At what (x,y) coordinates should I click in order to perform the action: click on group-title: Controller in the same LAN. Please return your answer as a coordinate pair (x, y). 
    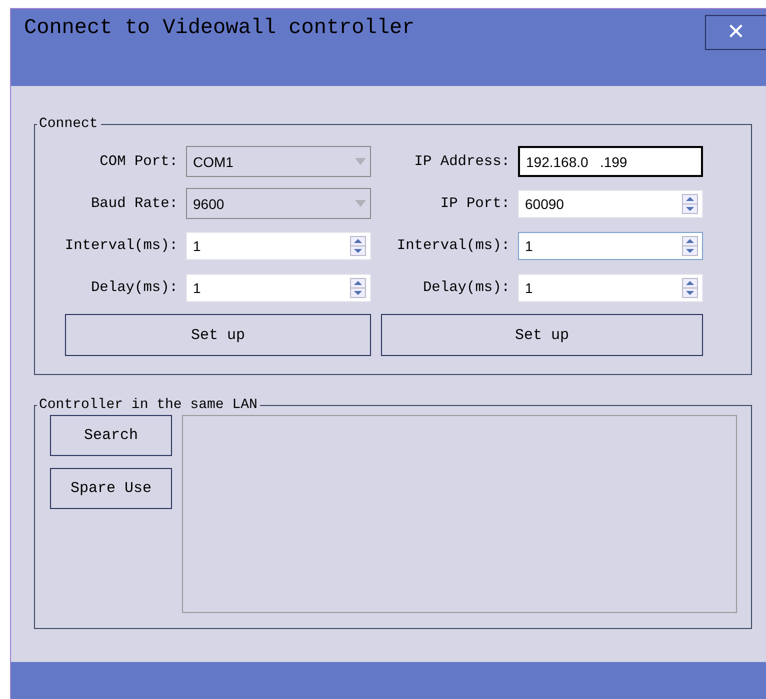
    Looking at the image, I should click on (148, 405).